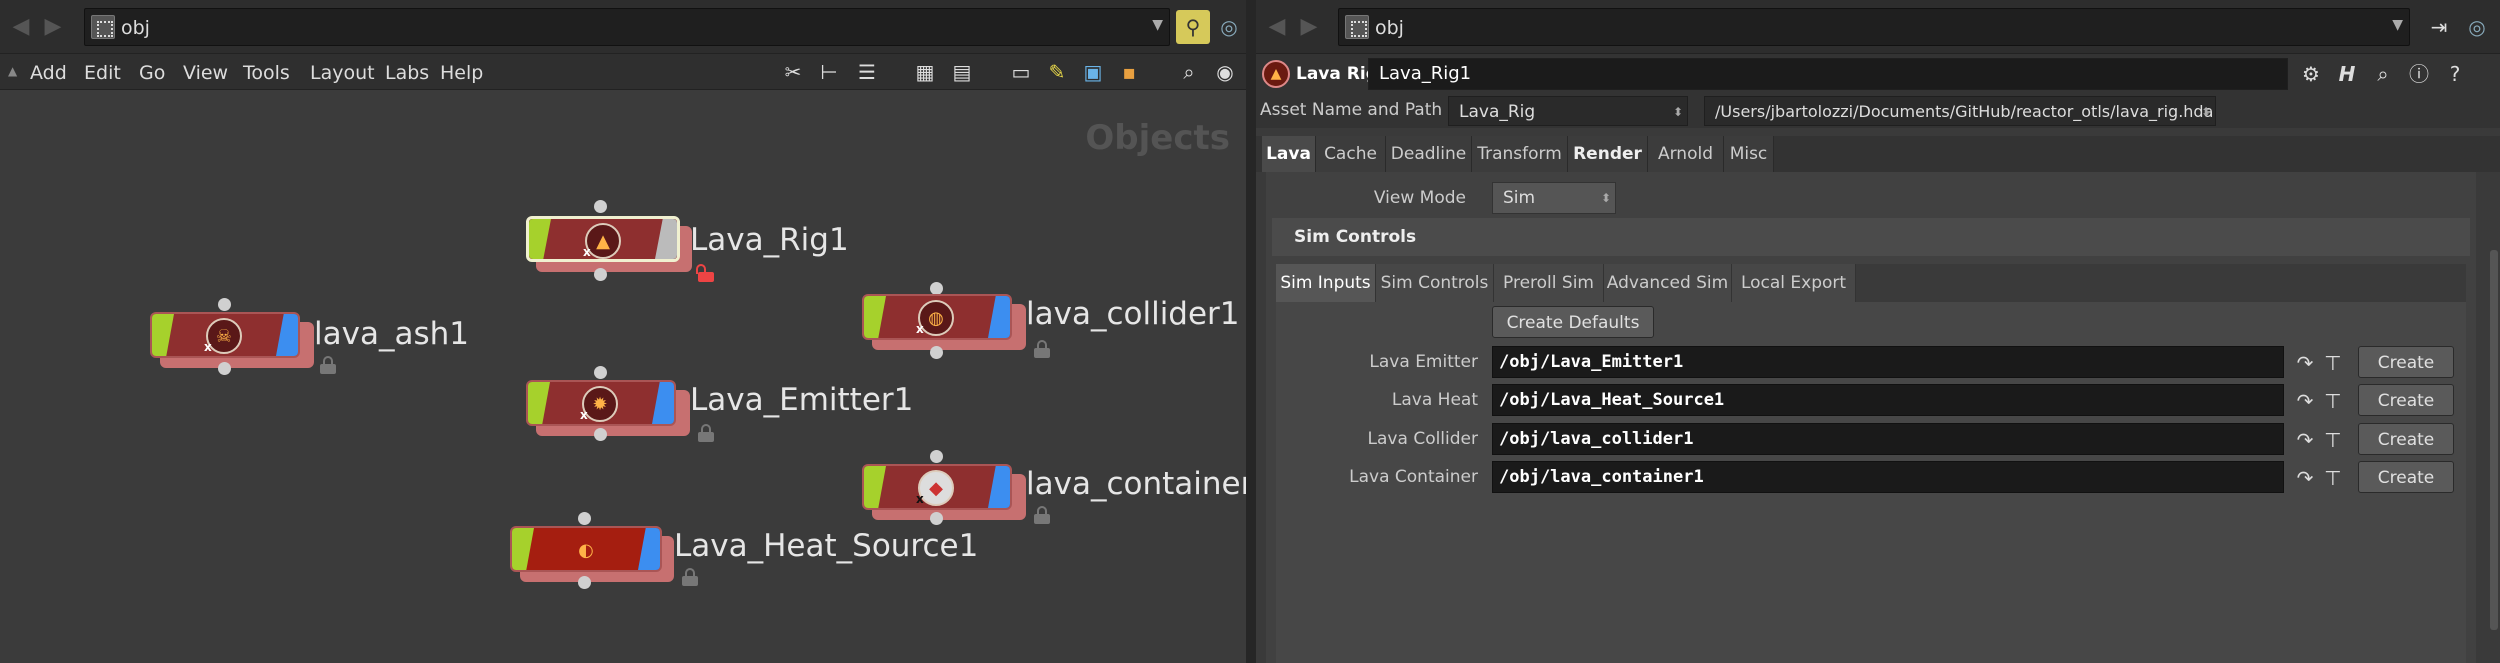 This screenshot has width=2500, height=663. What do you see at coordinates (1435, 283) in the screenshot?
I see `subtab-sim-controls: Sim Controls` at bounding box center [1435, 283].